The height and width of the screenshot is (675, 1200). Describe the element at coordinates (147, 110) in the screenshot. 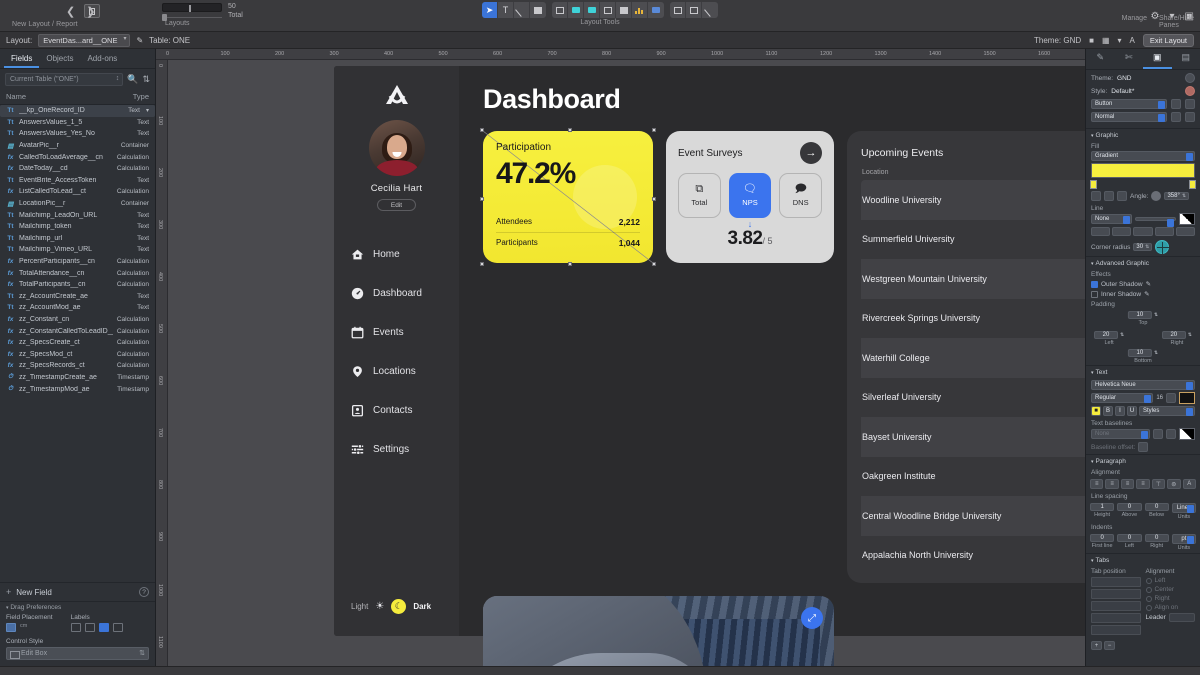

I see `field-type-chevron-icon: ▾` at that location.